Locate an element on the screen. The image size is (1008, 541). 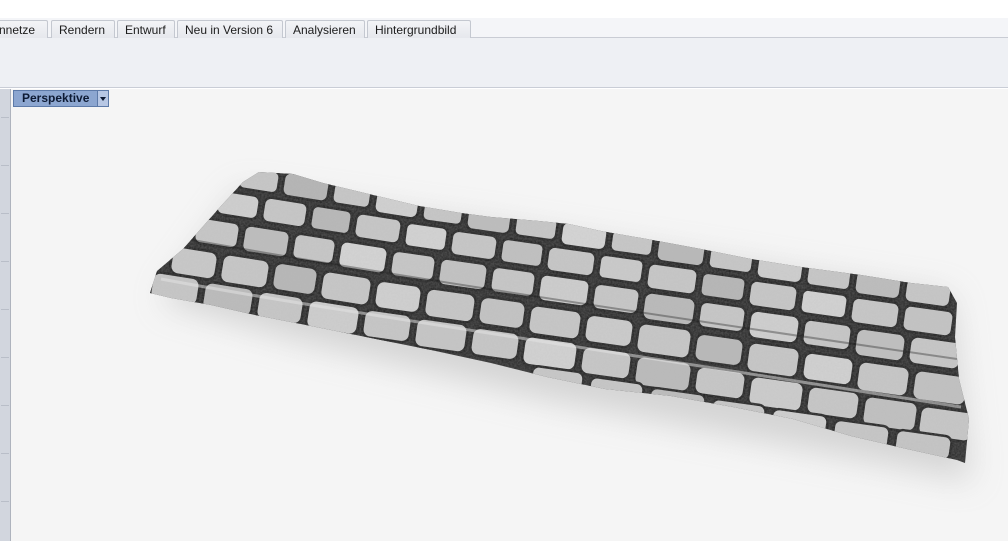
left-toolbar-rail is located at coordinates (5, 315).